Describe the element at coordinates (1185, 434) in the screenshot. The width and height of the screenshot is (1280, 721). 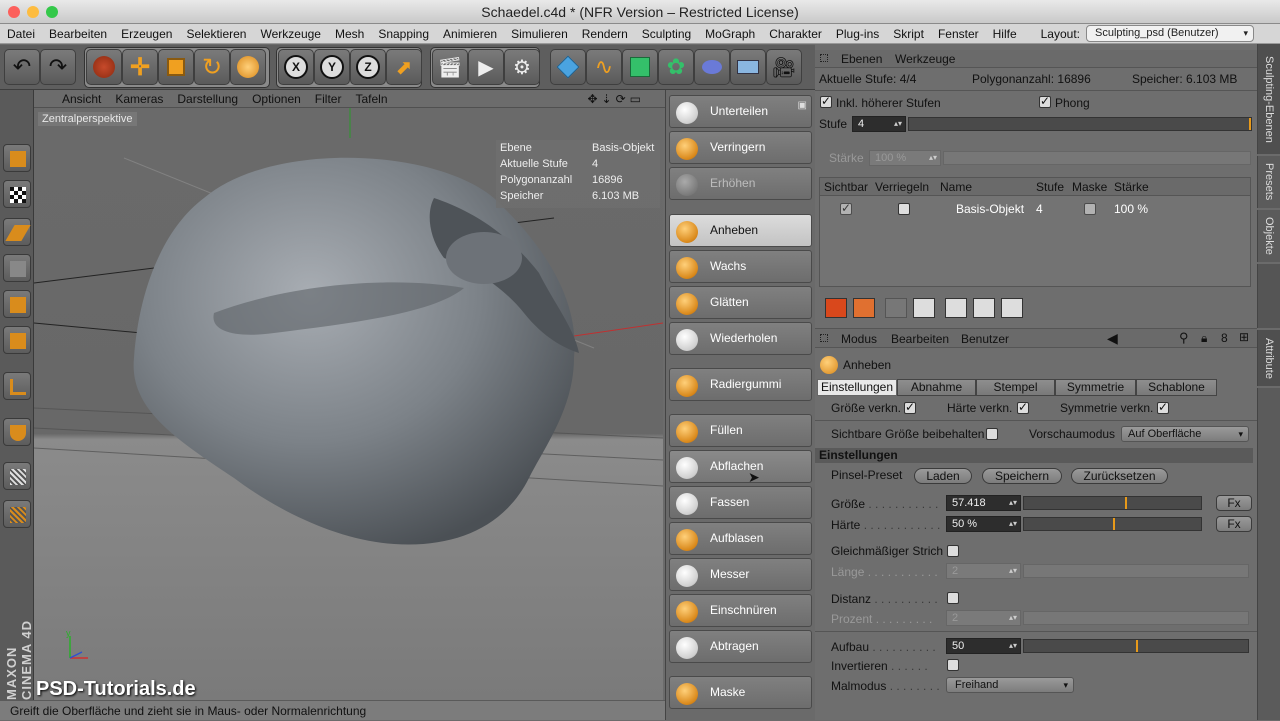
I see `preview-mode-select: Auf Oberfläche ▾` at that location.